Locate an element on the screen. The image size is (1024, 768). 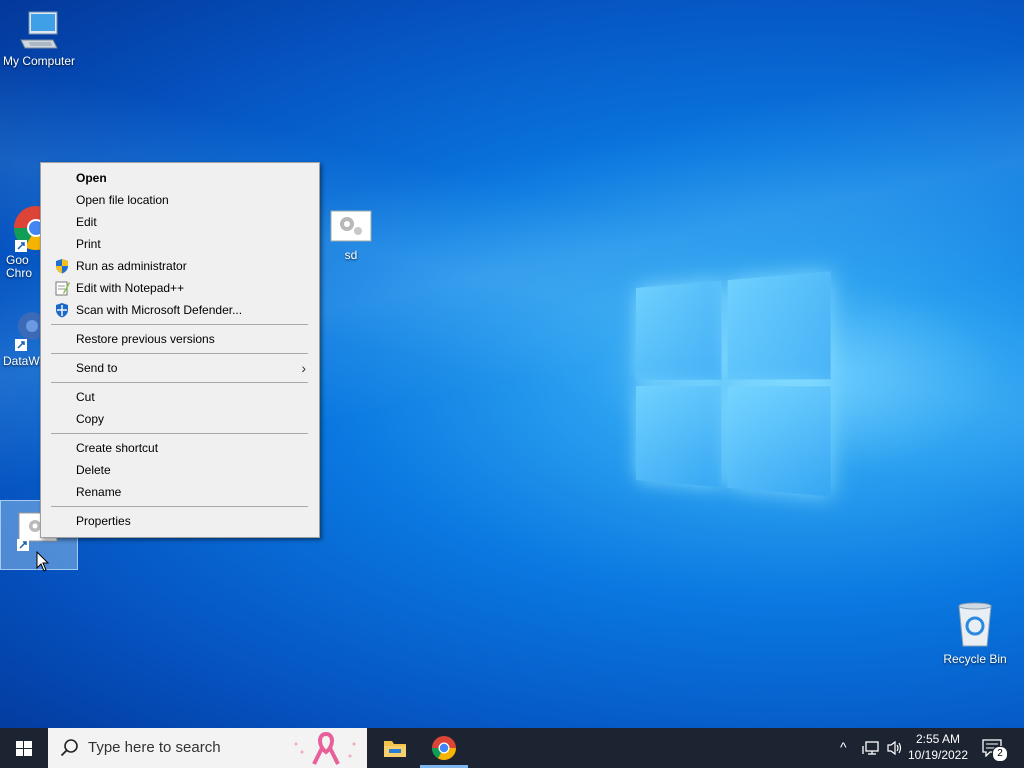
desktop-icon-label: My Computer is located at coordinates (39, 61).